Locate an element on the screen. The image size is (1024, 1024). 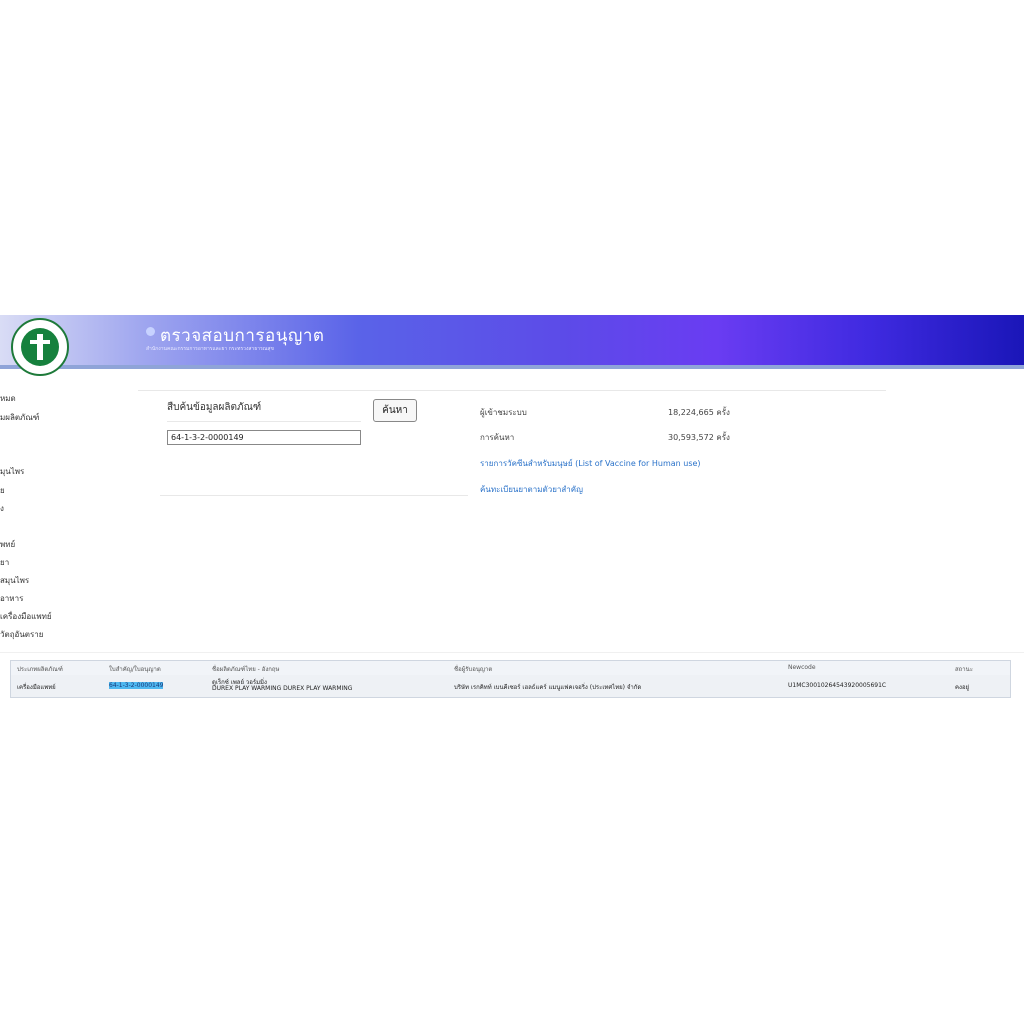
header-divider is located at coordinates (512, 367).